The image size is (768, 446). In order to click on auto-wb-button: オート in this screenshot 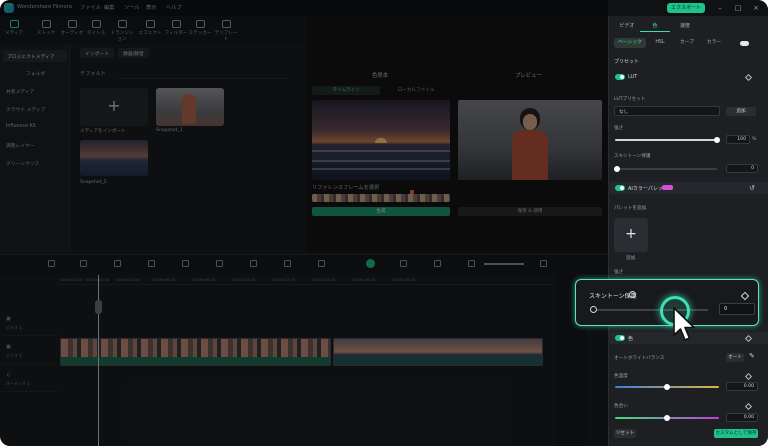, I will do `click(735, 357)`.